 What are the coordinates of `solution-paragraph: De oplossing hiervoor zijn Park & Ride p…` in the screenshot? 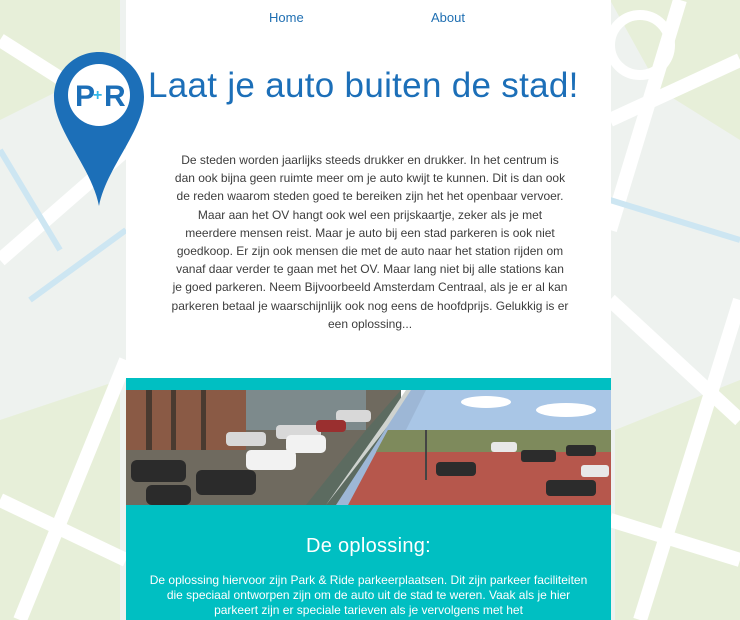 It's located at (368, 595).